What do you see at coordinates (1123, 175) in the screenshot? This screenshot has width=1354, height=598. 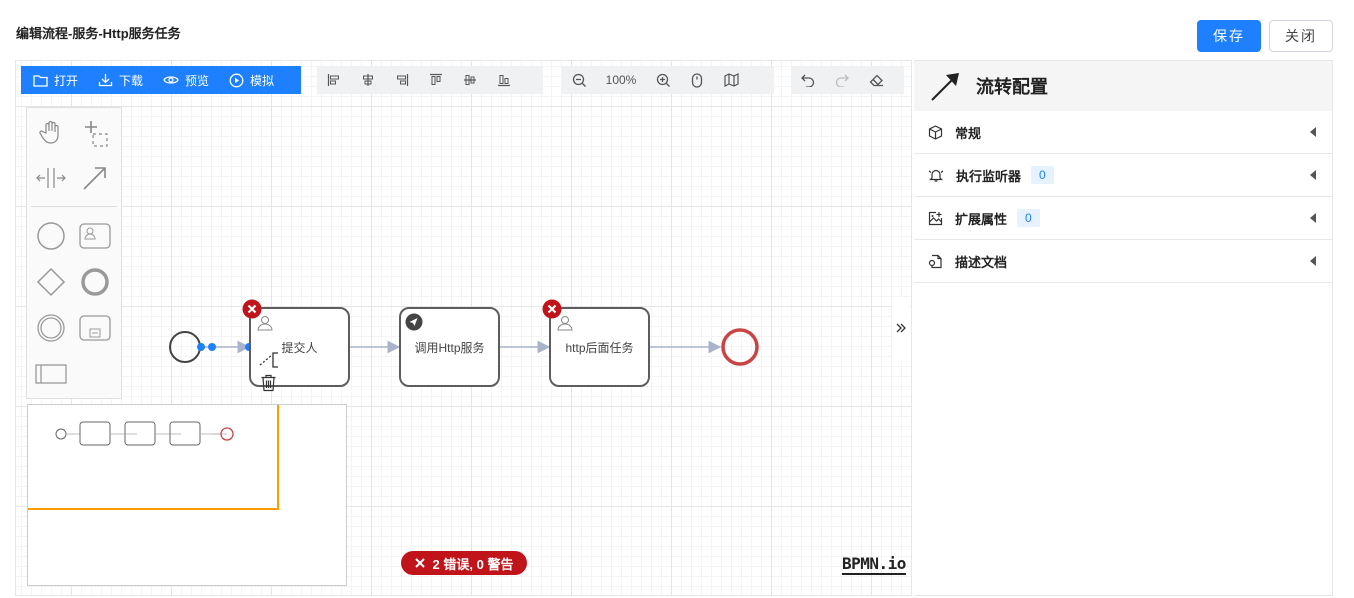 I see `section-listeners: 执行监听器 0` at bounding box center [1123, 175].